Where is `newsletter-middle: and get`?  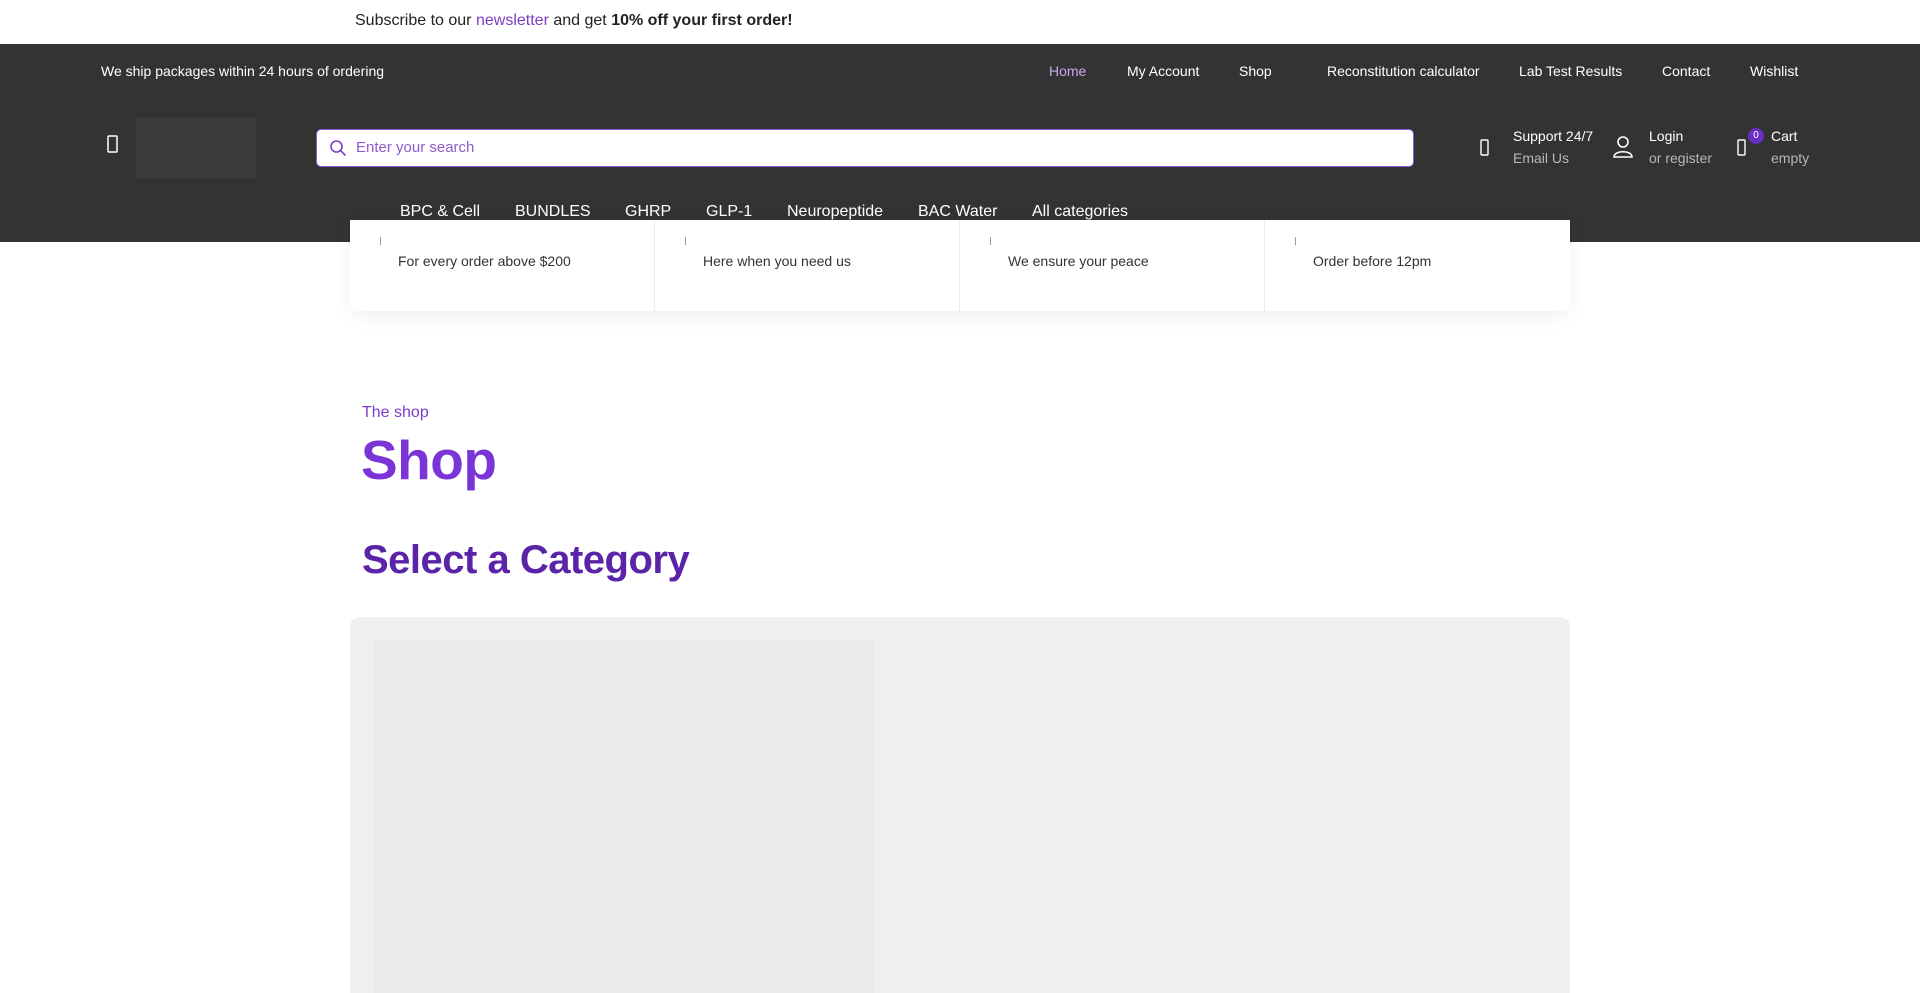
newsletter-middle: and get is located at coordinates (580, 20).